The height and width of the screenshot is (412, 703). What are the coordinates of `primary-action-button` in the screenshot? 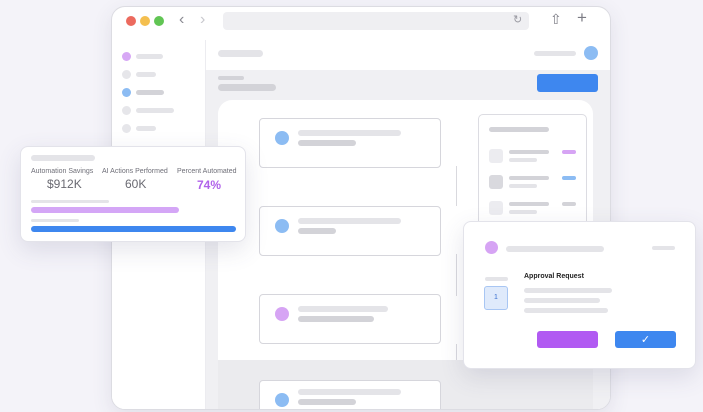 It's located at (567, 83).